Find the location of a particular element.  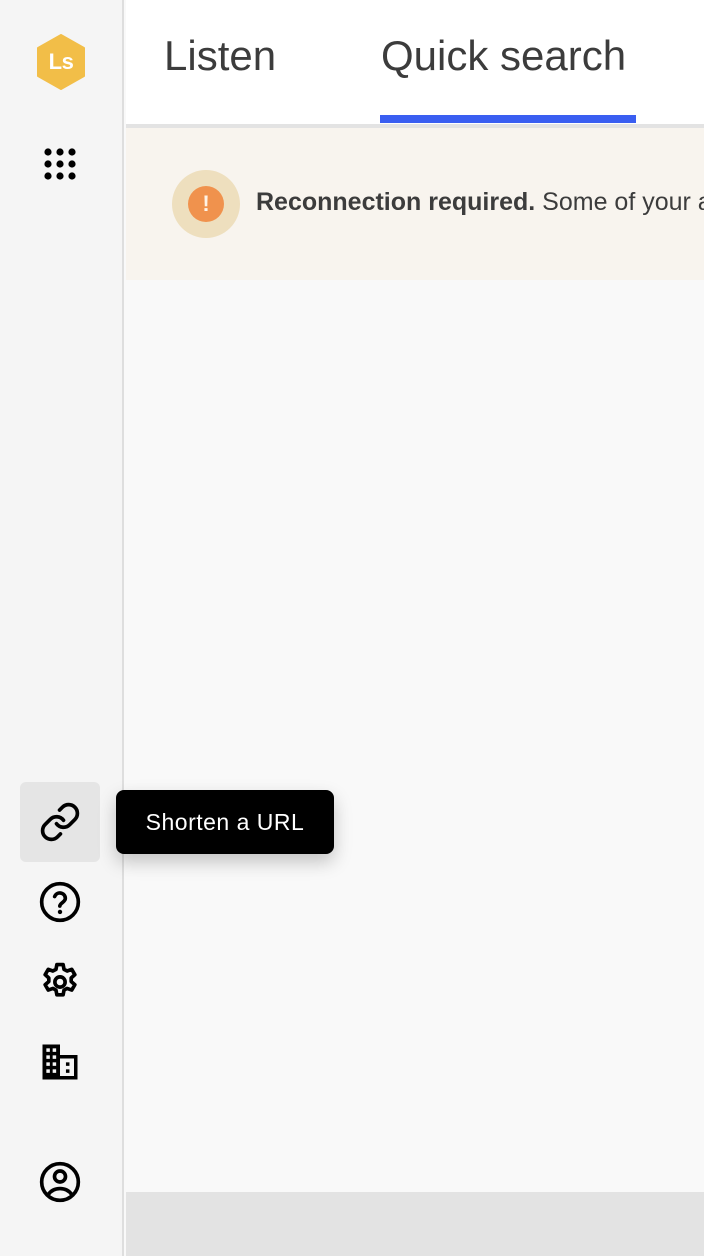

account-button is located at coordinates (60, 1182).